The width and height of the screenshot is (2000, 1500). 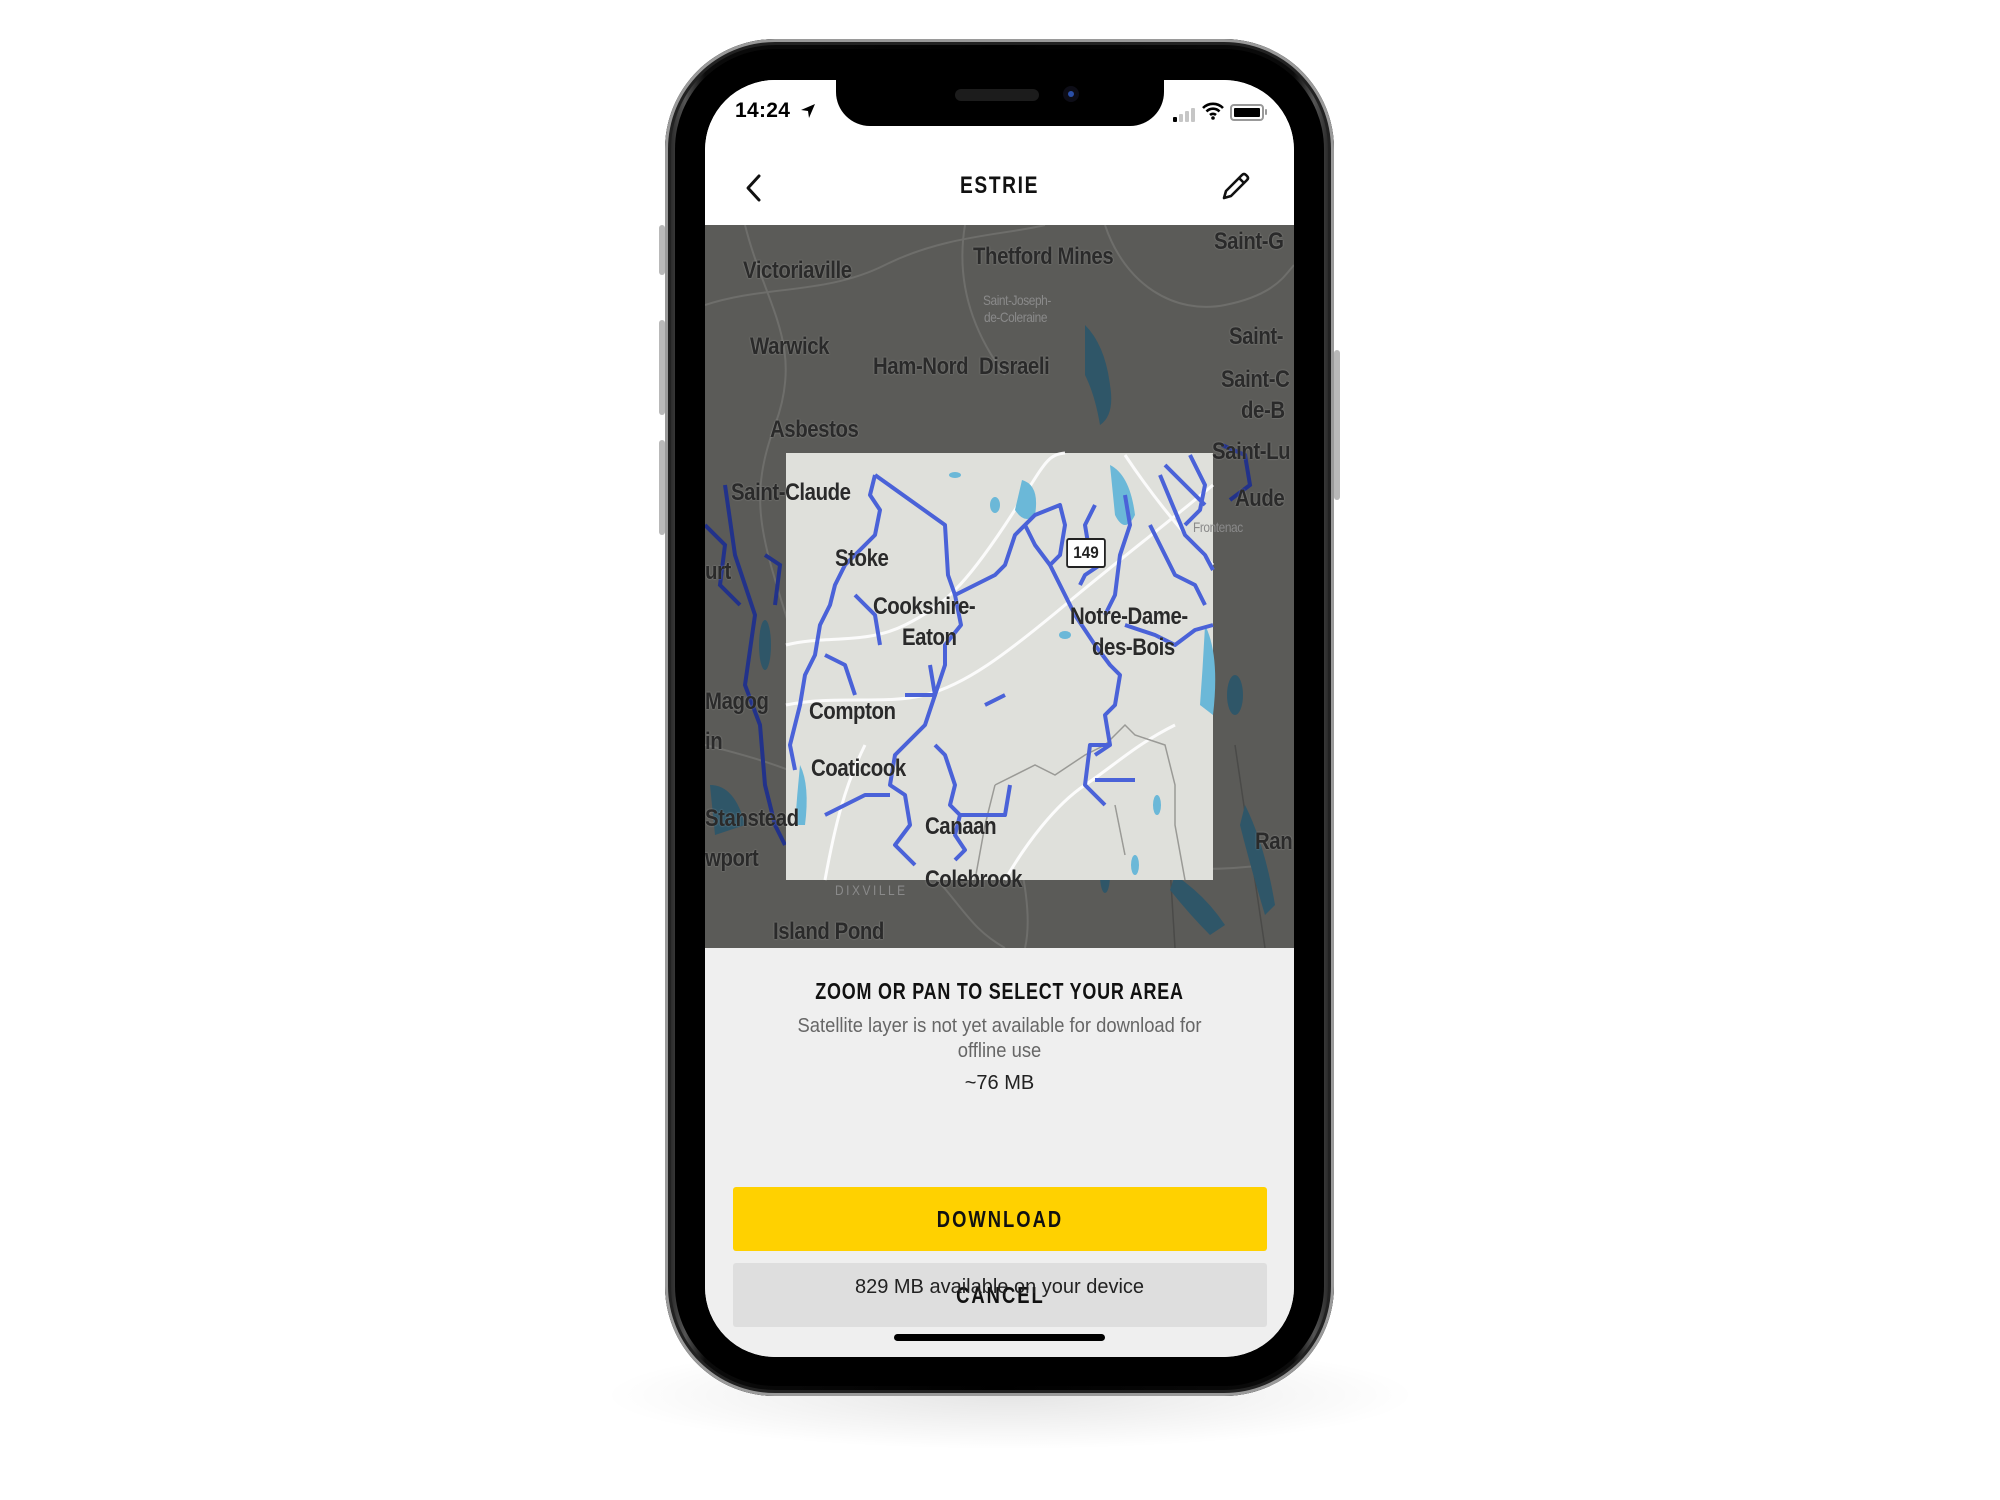 What do you see at coordinates (1263, 410) in the screenshot?
I see `map-label: de-B` at bounding box center [1263, 410].